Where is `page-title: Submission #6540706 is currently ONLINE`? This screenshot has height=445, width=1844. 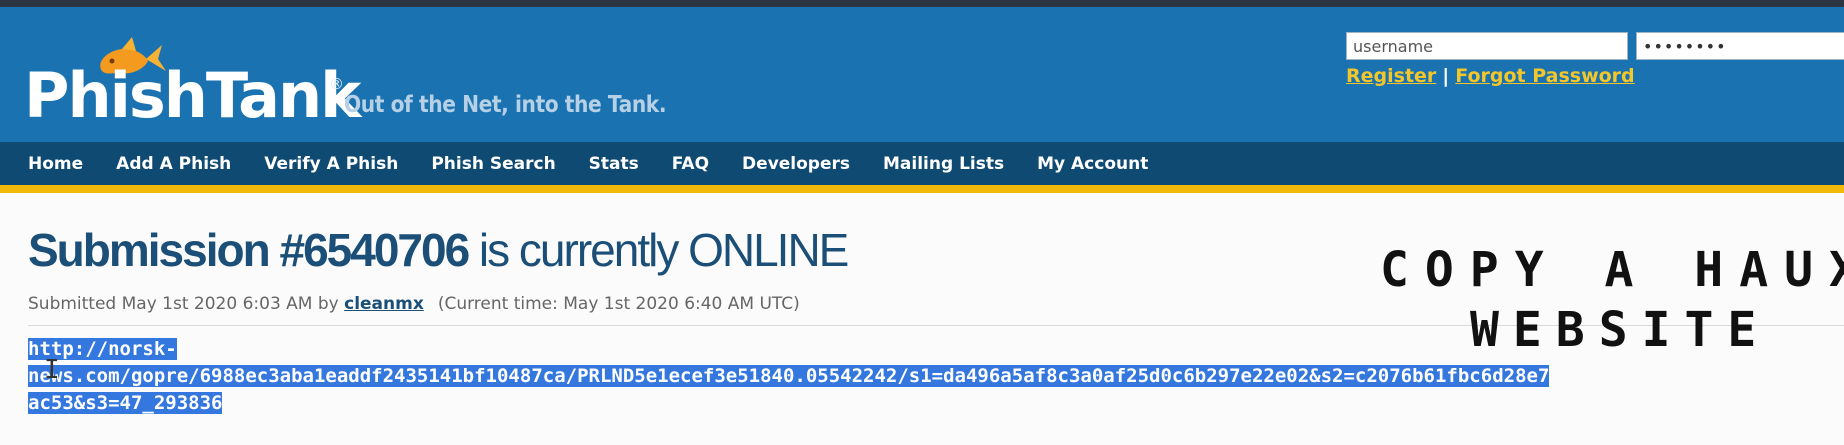
page-title: Submission #6540706 is currently ONLINE is located at coordinates (438, 250).